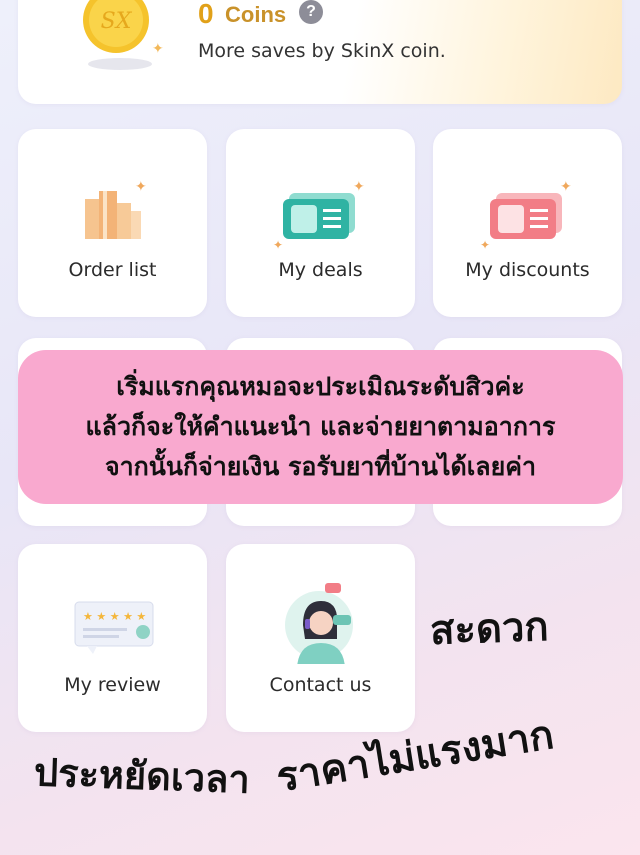 Image resolution: width=640 pixels, height=855 pixels. I want to click on tile-label: My deals, so click(320, 270).